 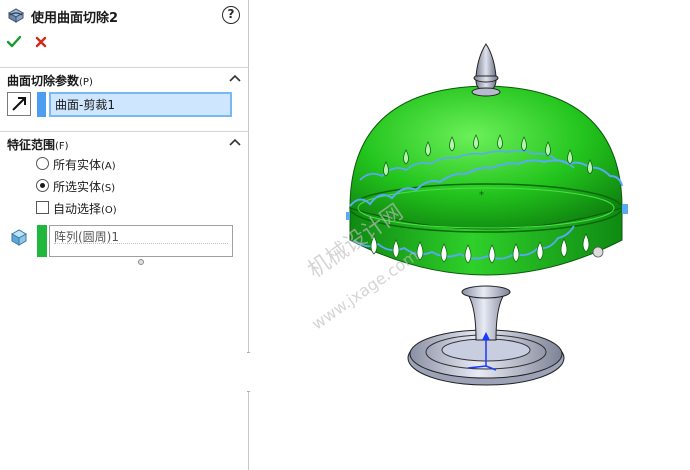 I want to click on checkbox-hotkey-auto-select: (O), so click(x=109, y=210).